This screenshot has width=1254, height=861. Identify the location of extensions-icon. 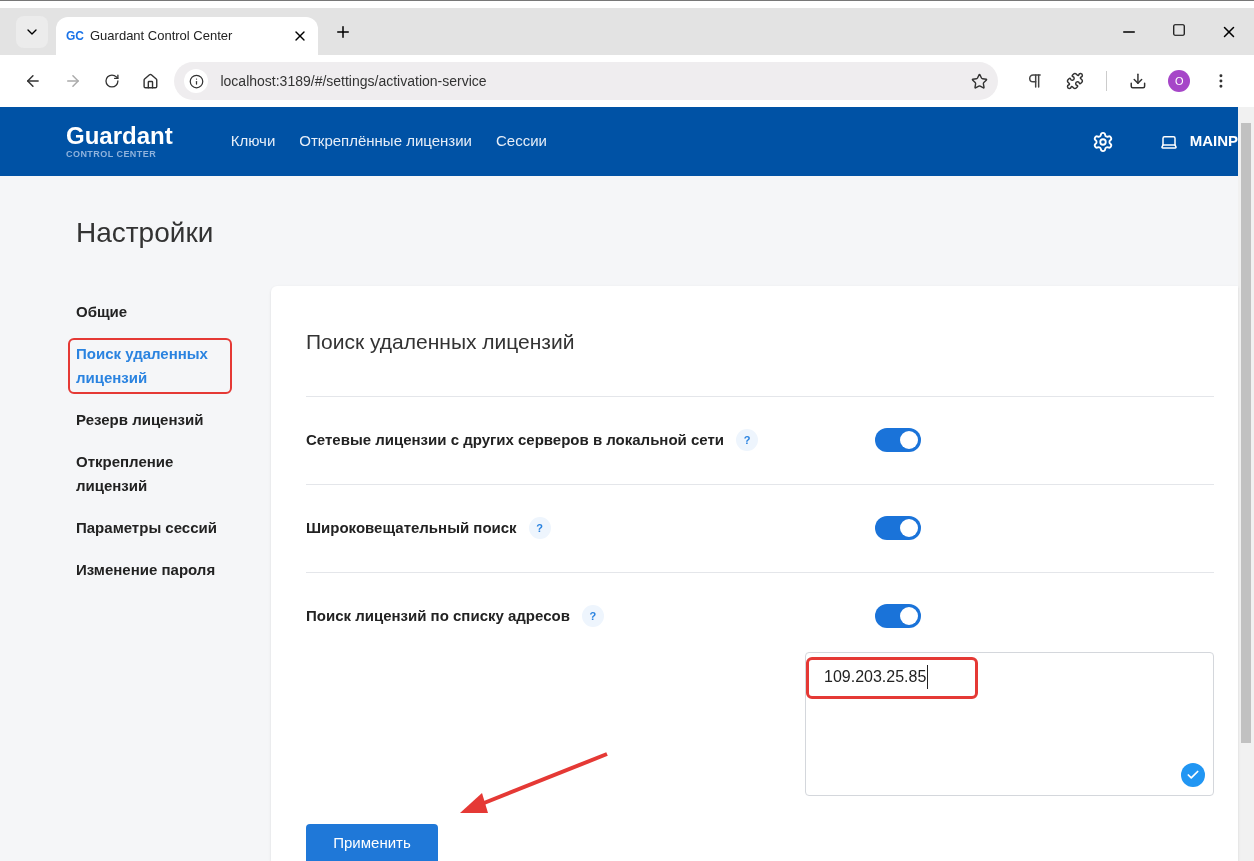
(1074, 81).